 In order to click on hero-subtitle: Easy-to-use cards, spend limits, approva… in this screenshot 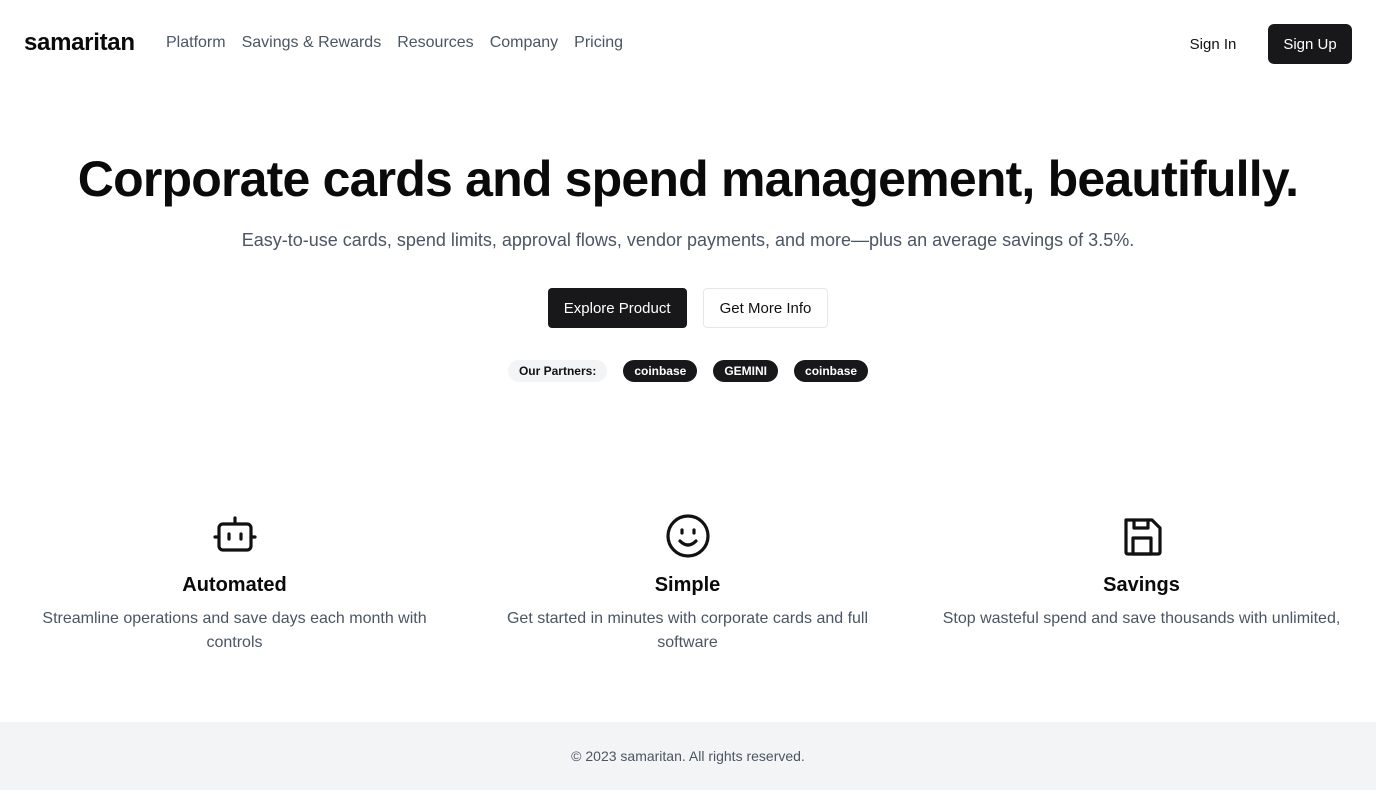, I will do `click(688, 240)`.